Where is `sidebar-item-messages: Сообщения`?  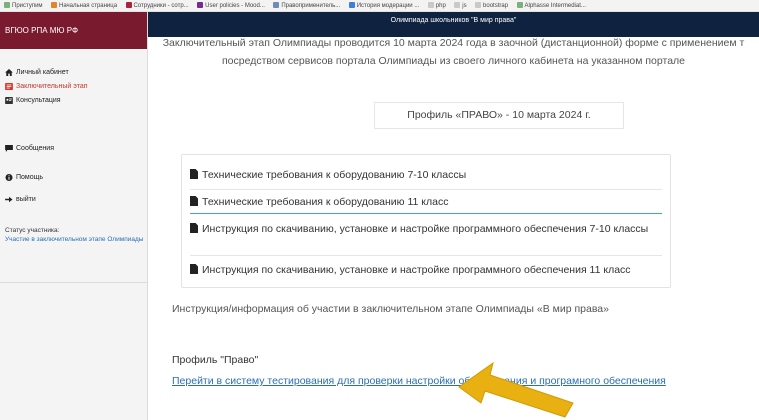 sidebar-item-messages: Сообщения is located at coordinates (29, 148).